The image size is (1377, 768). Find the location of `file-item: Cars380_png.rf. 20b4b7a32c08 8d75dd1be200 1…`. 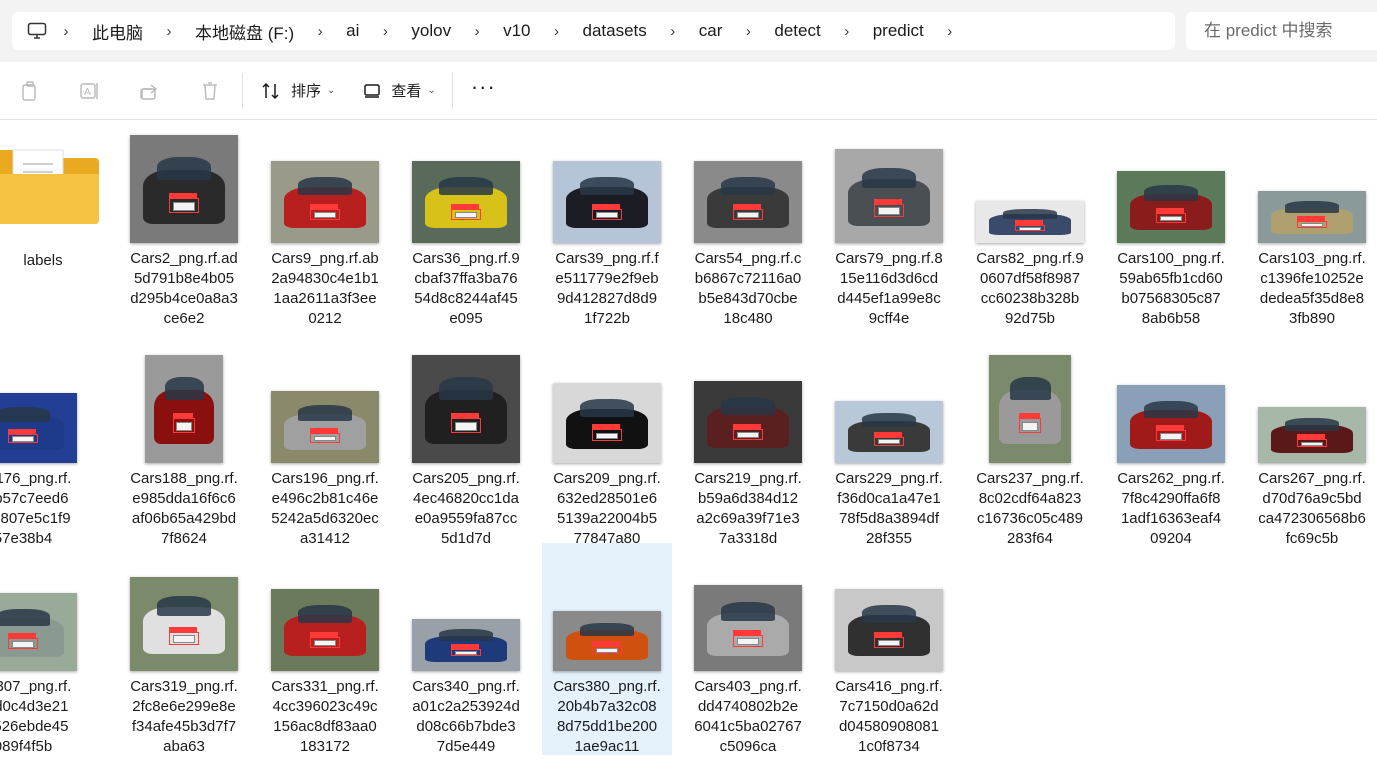

file-item: Cars380_png.rf. 20b4b7a32c08 8d75dd1be200 1… is located at coordinates (607, 649).